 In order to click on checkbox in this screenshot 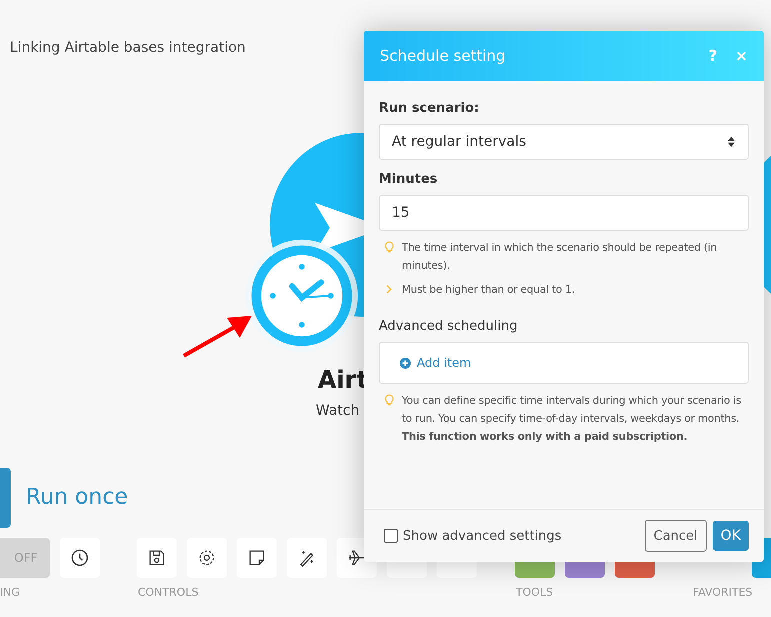, I will do `click(391, 536)`.